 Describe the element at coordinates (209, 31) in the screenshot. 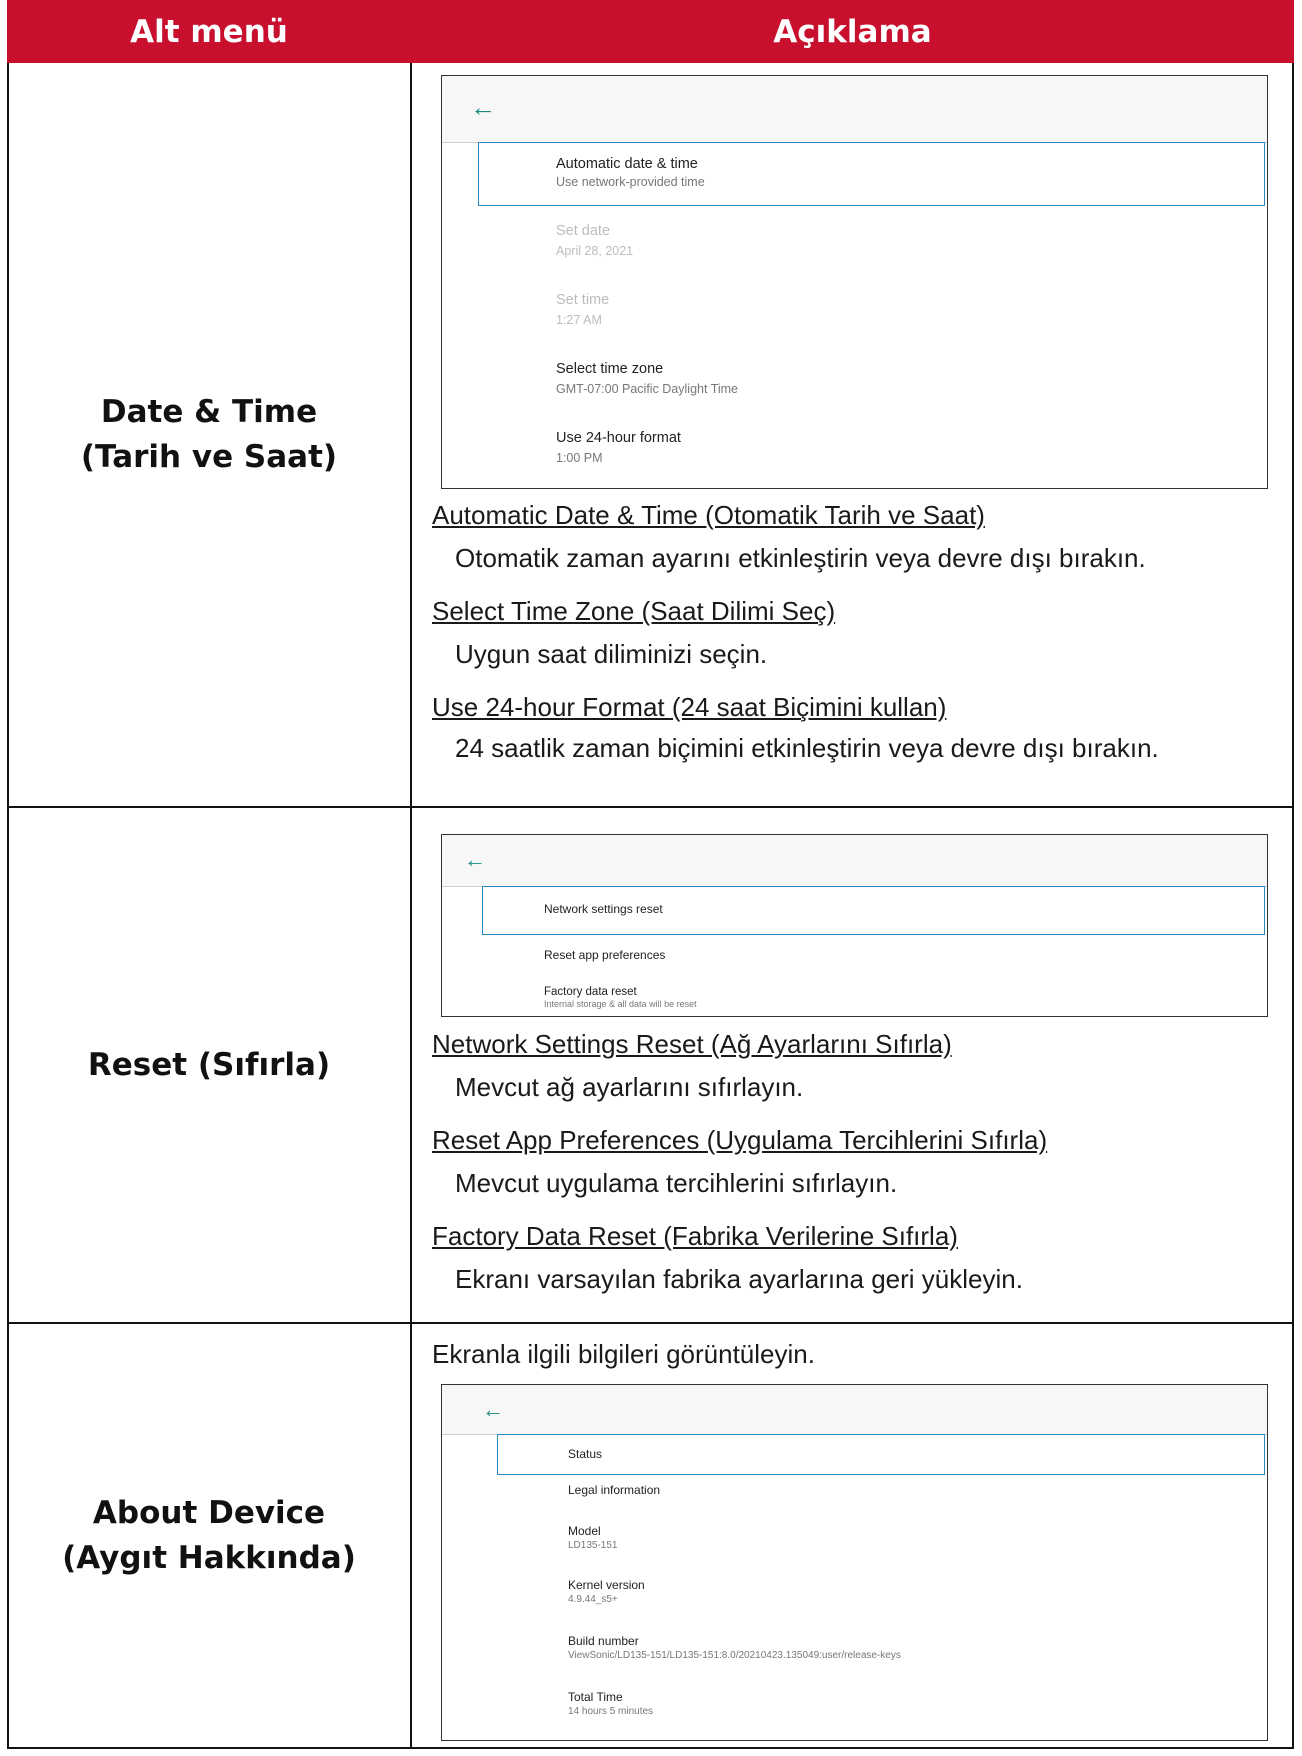

I see `column-header-submenu: Alt menü` at that location.